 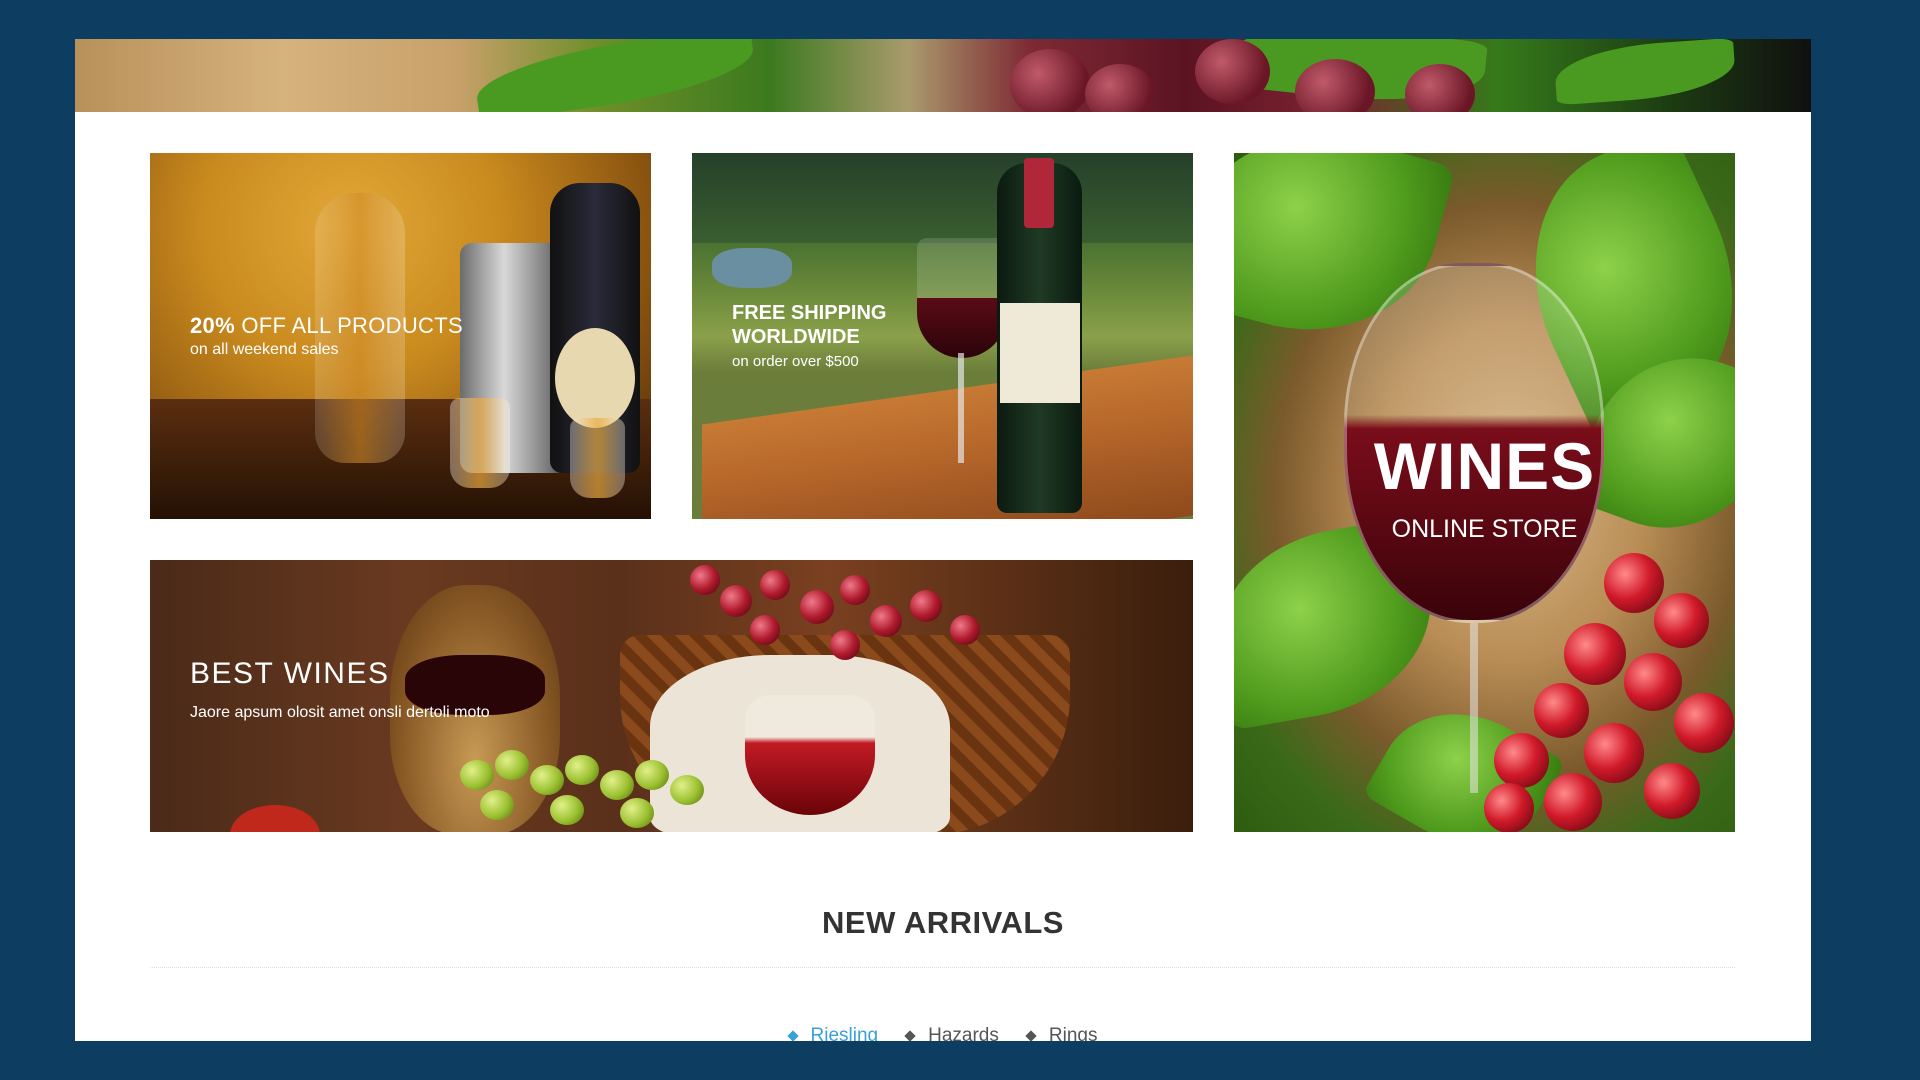 I want to click on promo-subline: on all weekend sales, so click(x=264, y=349).